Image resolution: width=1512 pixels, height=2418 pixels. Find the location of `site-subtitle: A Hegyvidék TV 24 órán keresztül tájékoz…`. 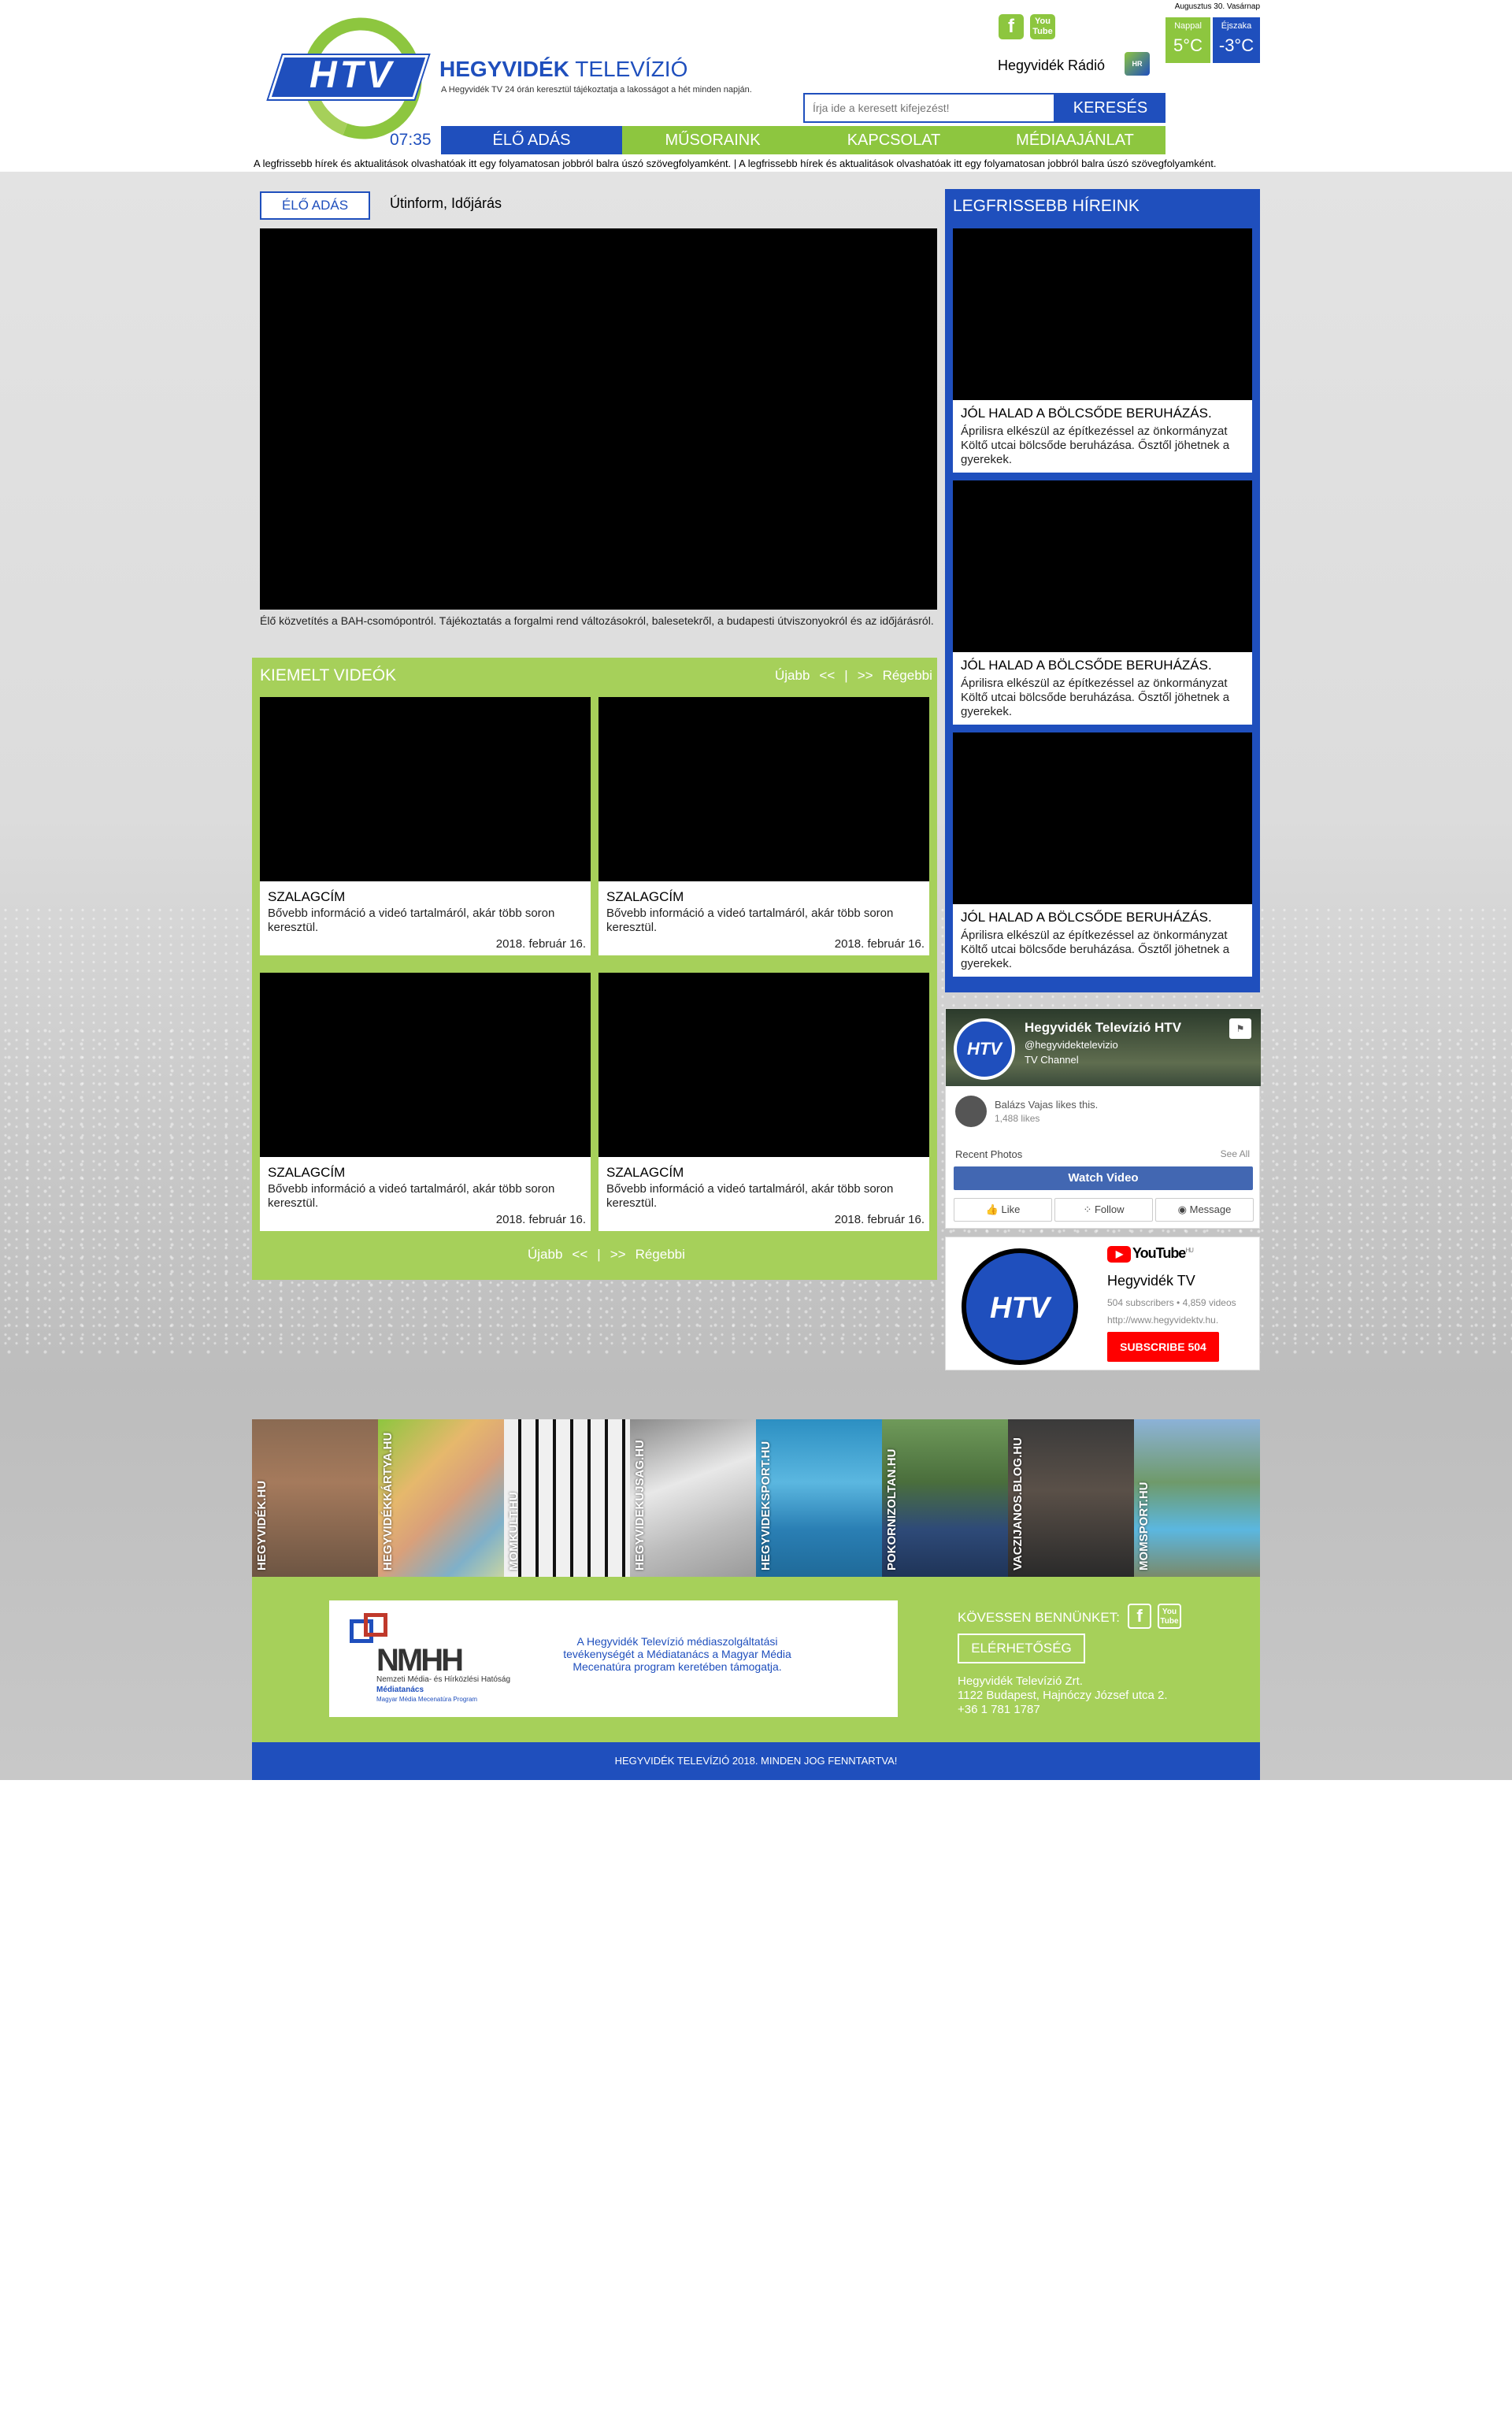

site-subtitle: A Hegyvidék TV 24 órán keresztül tájékoz… is located at coordinates (596, 90).